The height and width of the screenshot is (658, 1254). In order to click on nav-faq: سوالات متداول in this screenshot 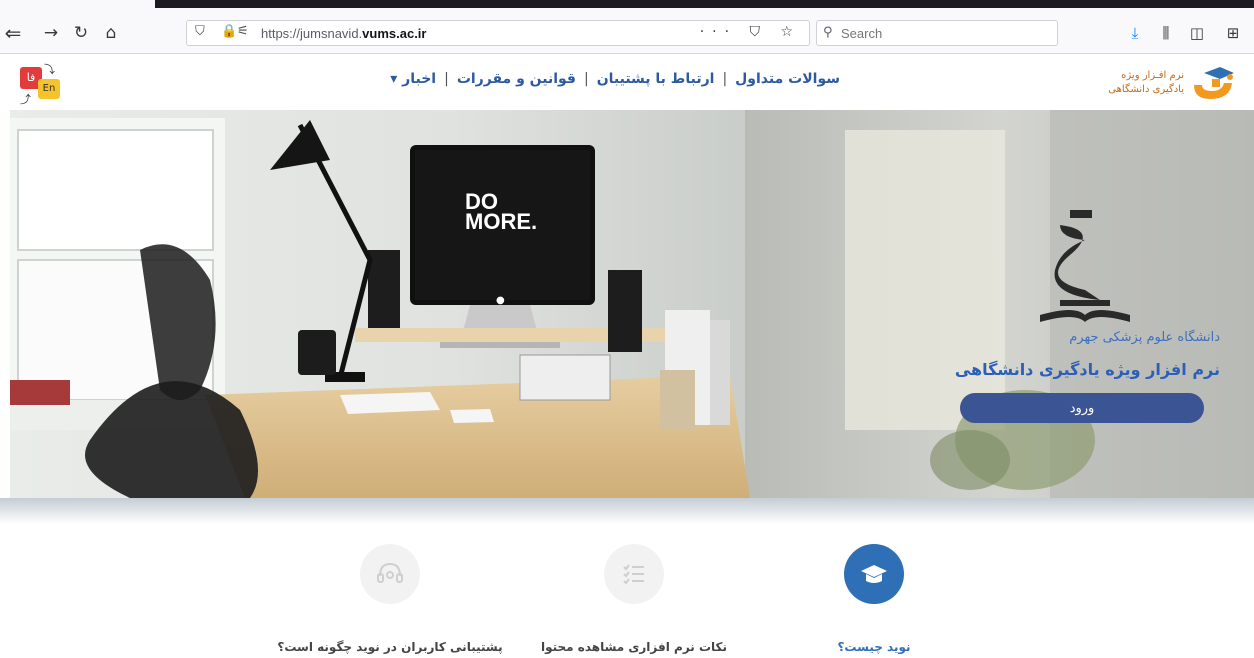, I will do `click(787, 79)`.